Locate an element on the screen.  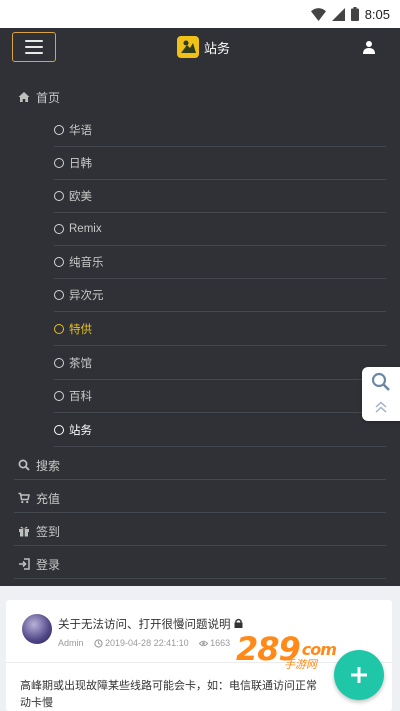
menu-subitem-rihan: 日韩 is located at coordinates (220, 163).